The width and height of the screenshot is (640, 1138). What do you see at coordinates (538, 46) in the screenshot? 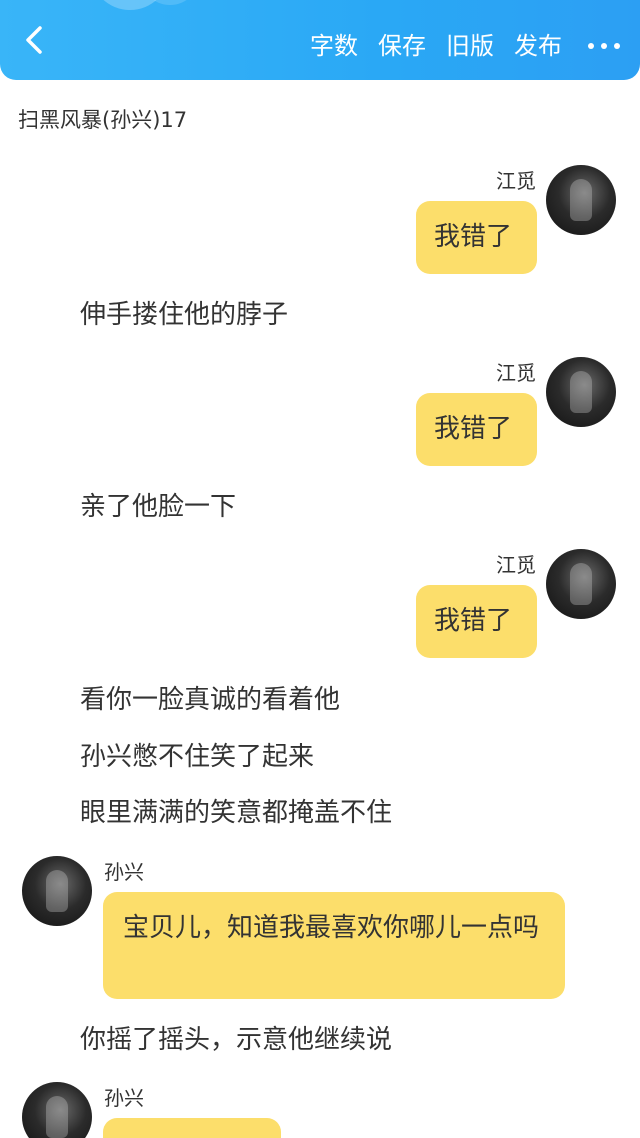
I see `publish-button: 发布` at bounding box center [538, 46].